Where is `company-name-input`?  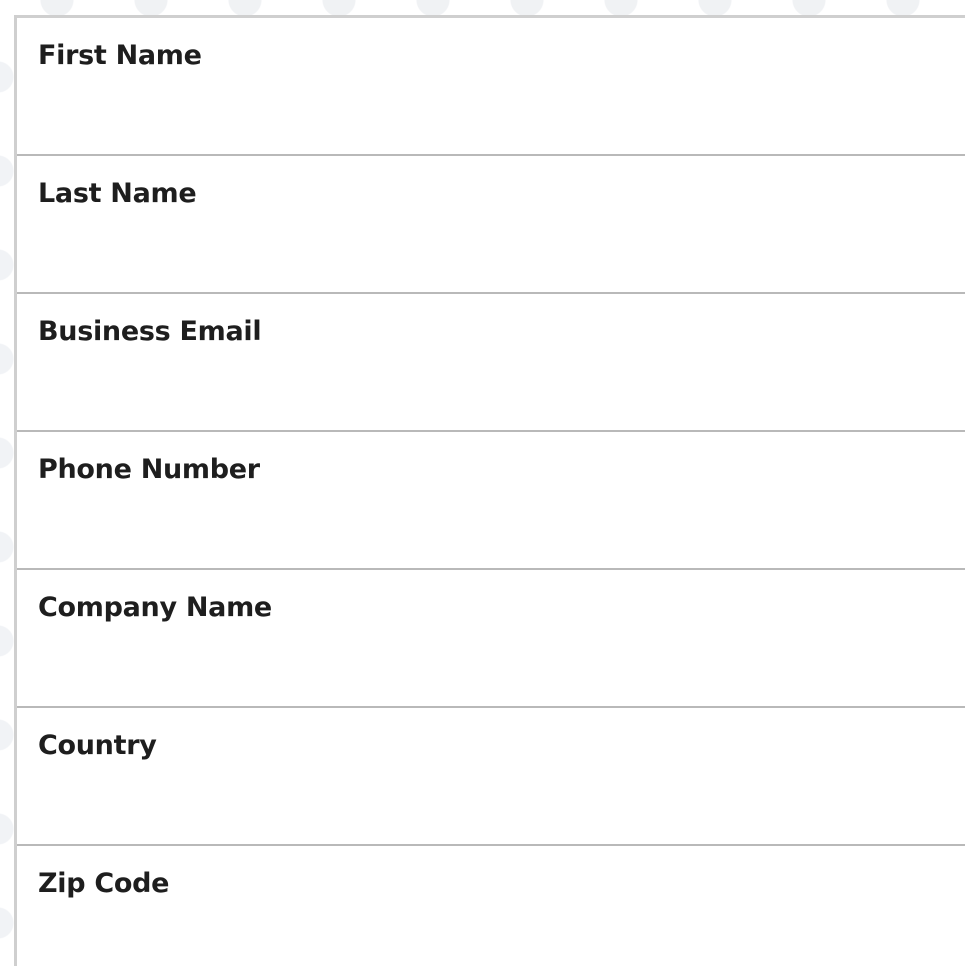 company-name-input is located at coordinates (501, 667).